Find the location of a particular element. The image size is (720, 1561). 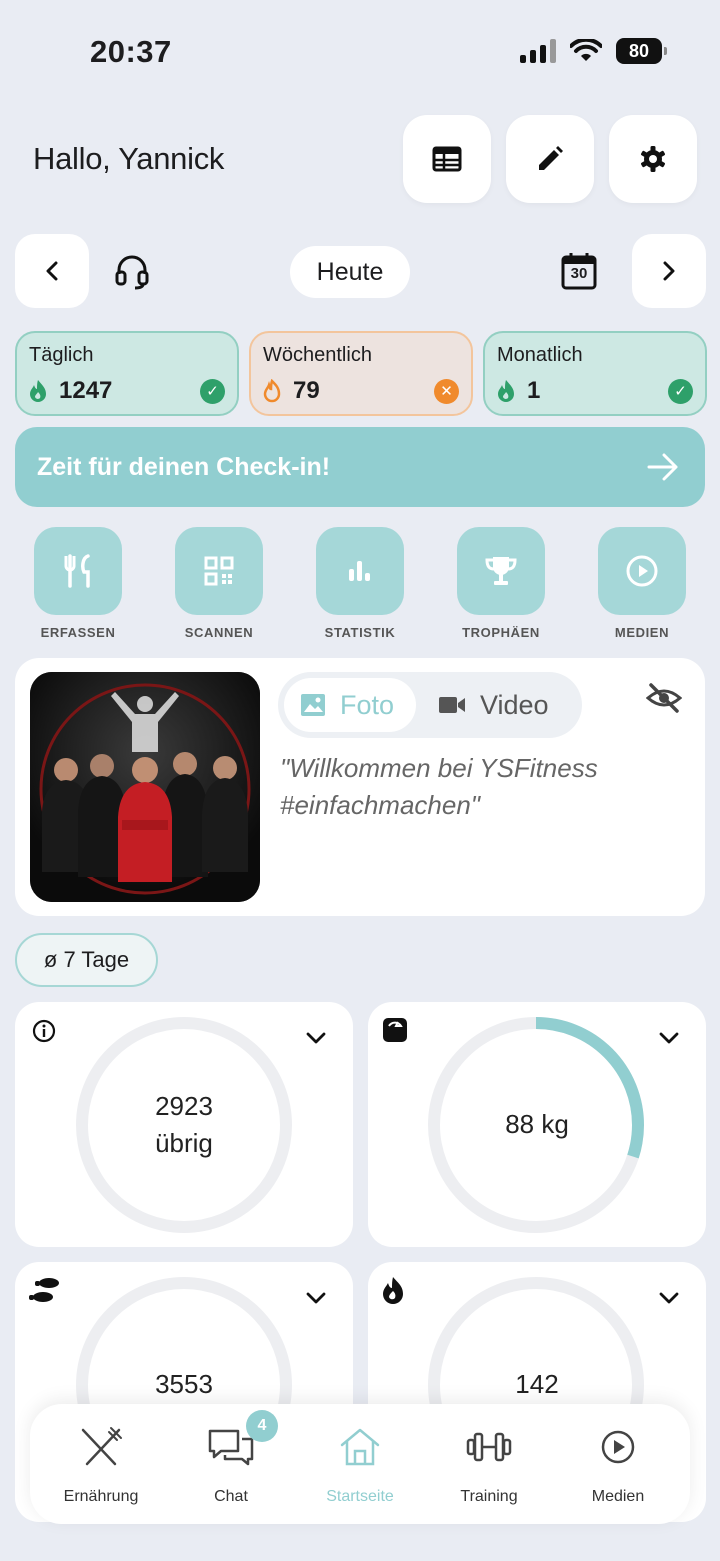

metric-value: 88 kg is located at coordinates (537, 1124).